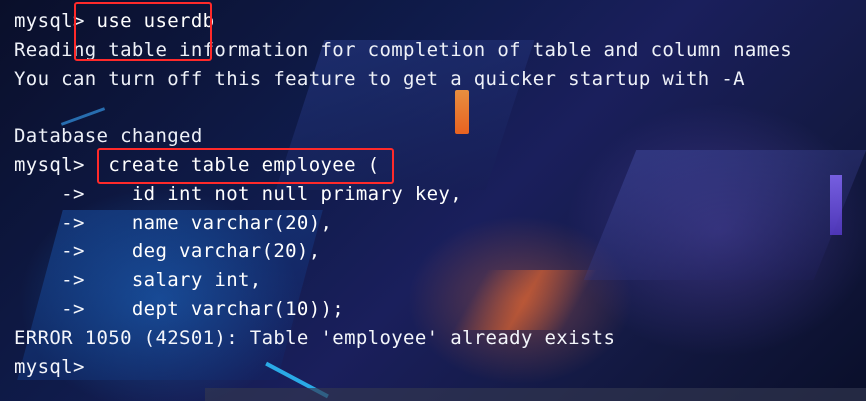 The height and width of the screenshot is (401, 866). What do you see at coordinates (403, 21) in the screenshot?
I see `command-line-use-db: mysql> use userdb` at bounding box center [403, 21].